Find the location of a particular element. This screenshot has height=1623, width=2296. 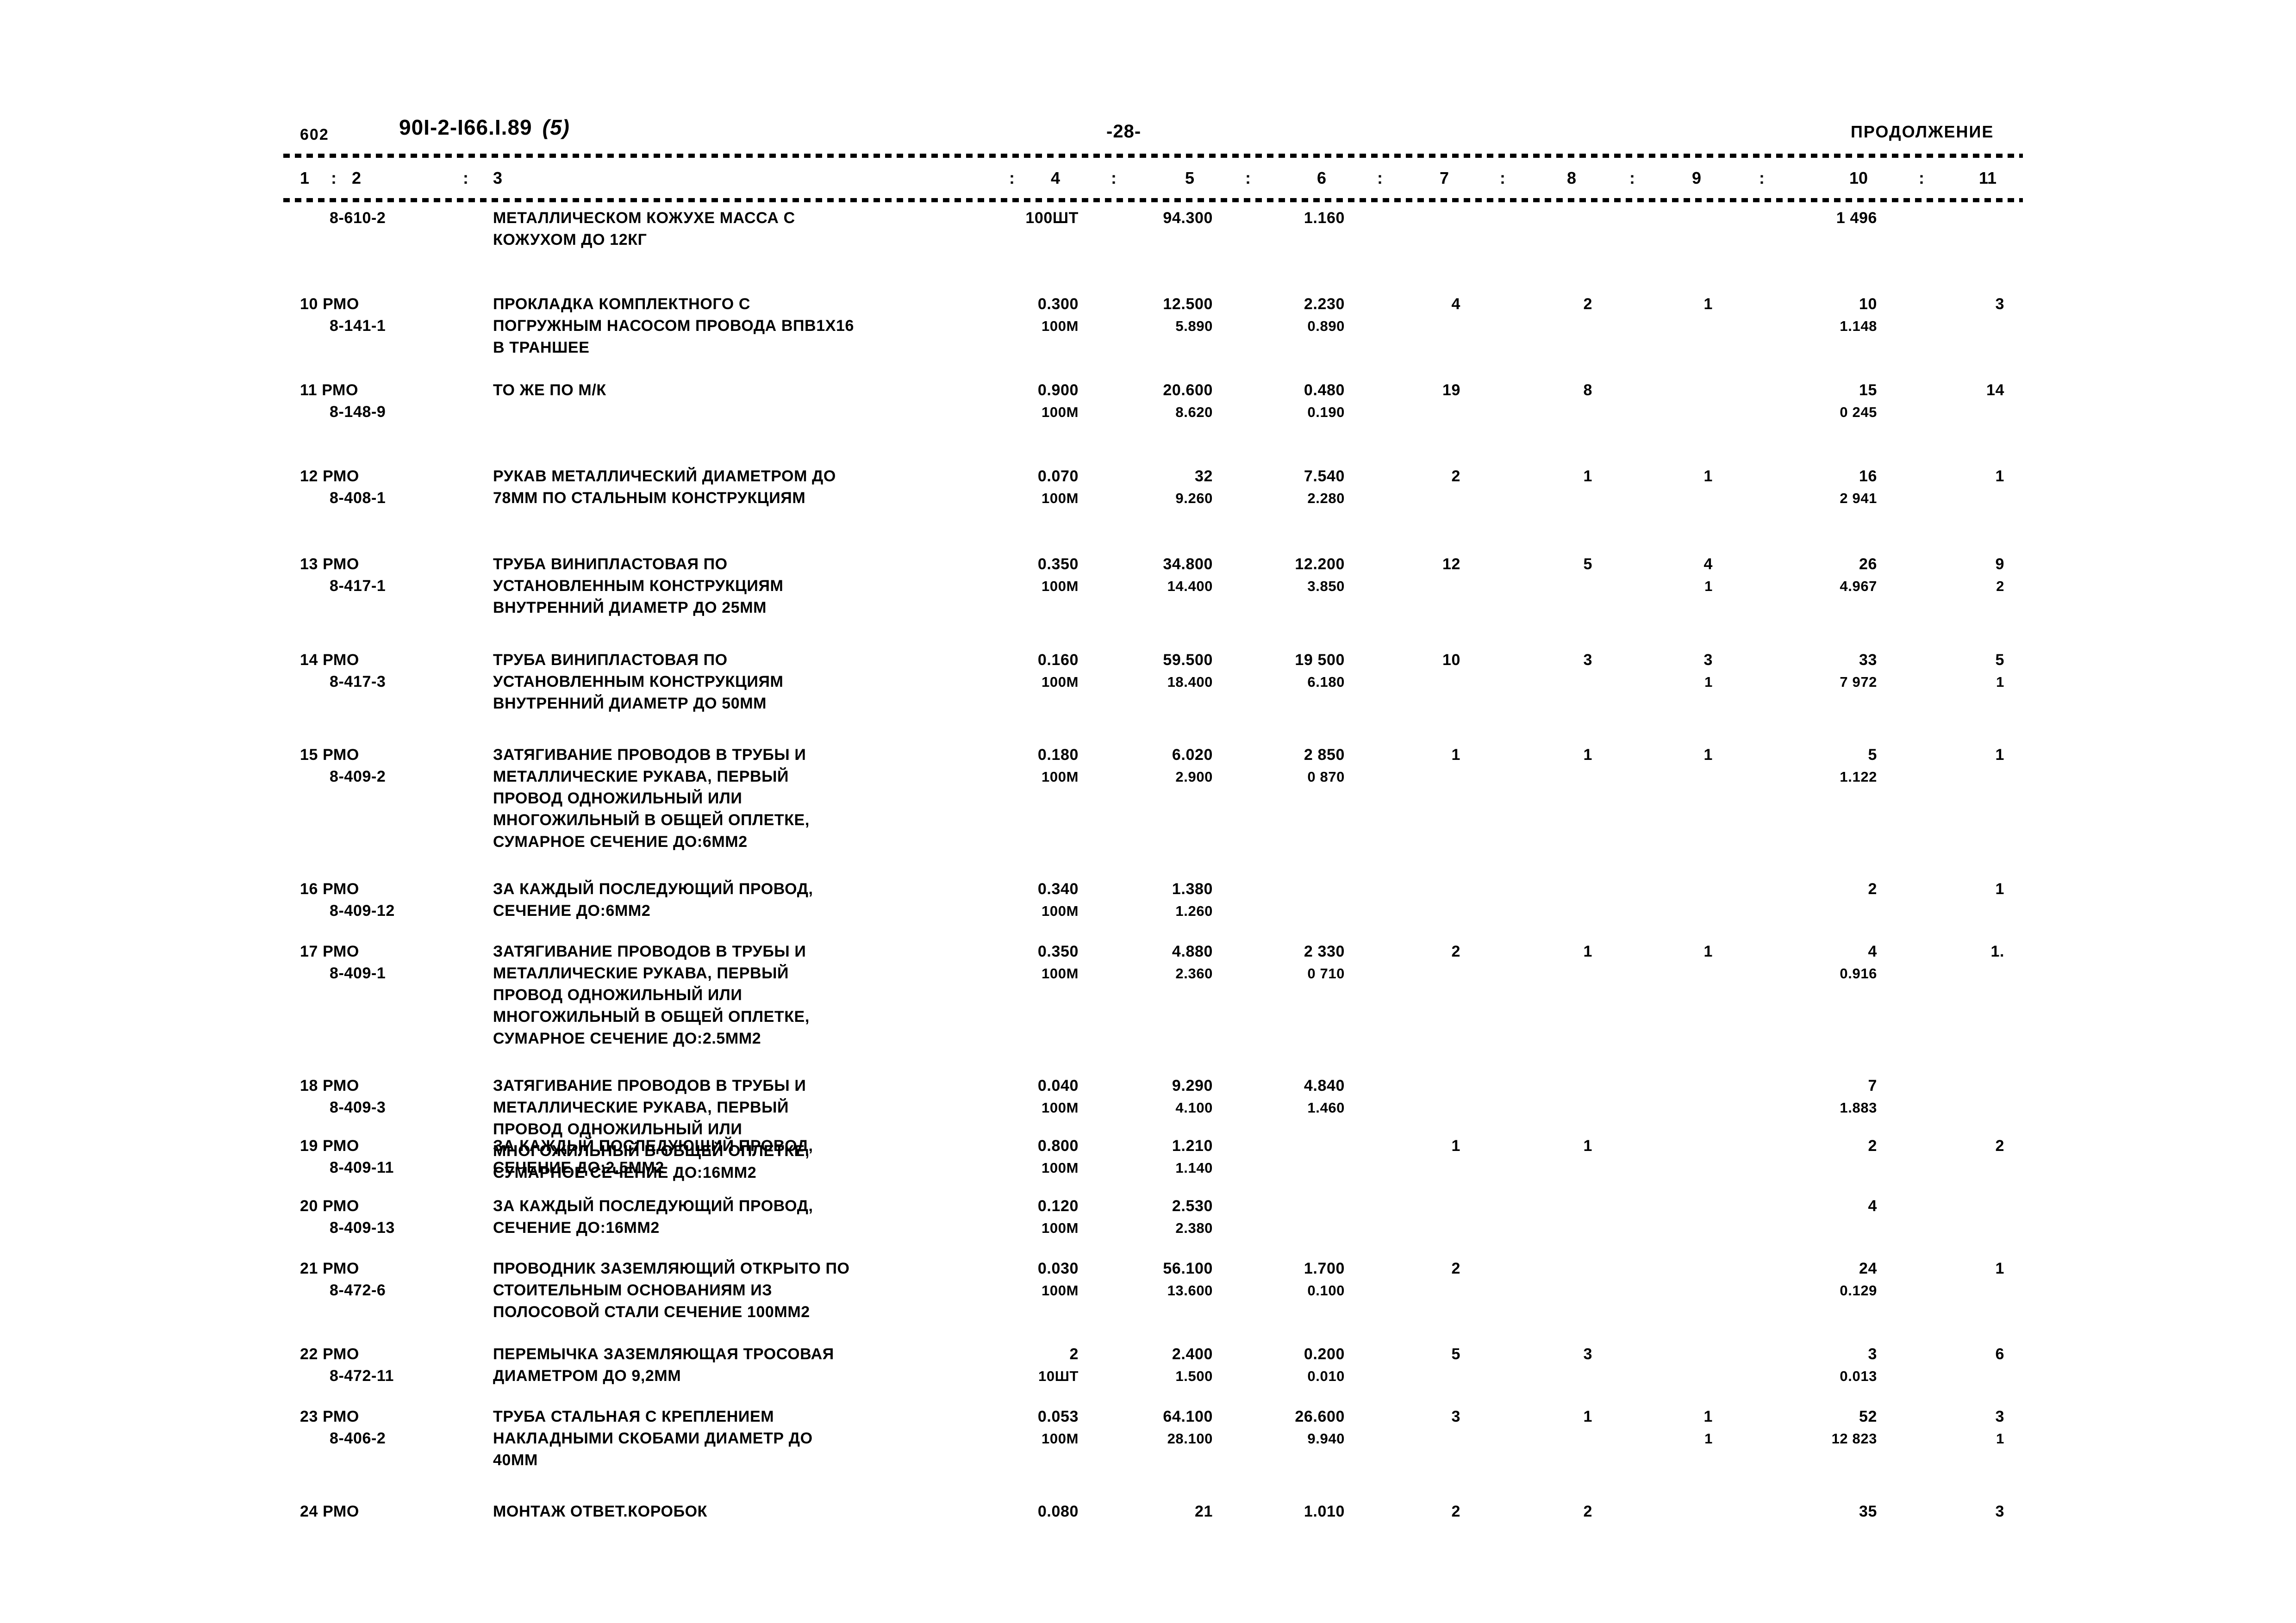

document-code-suffix: (5) is located at coordinates (556, 127).